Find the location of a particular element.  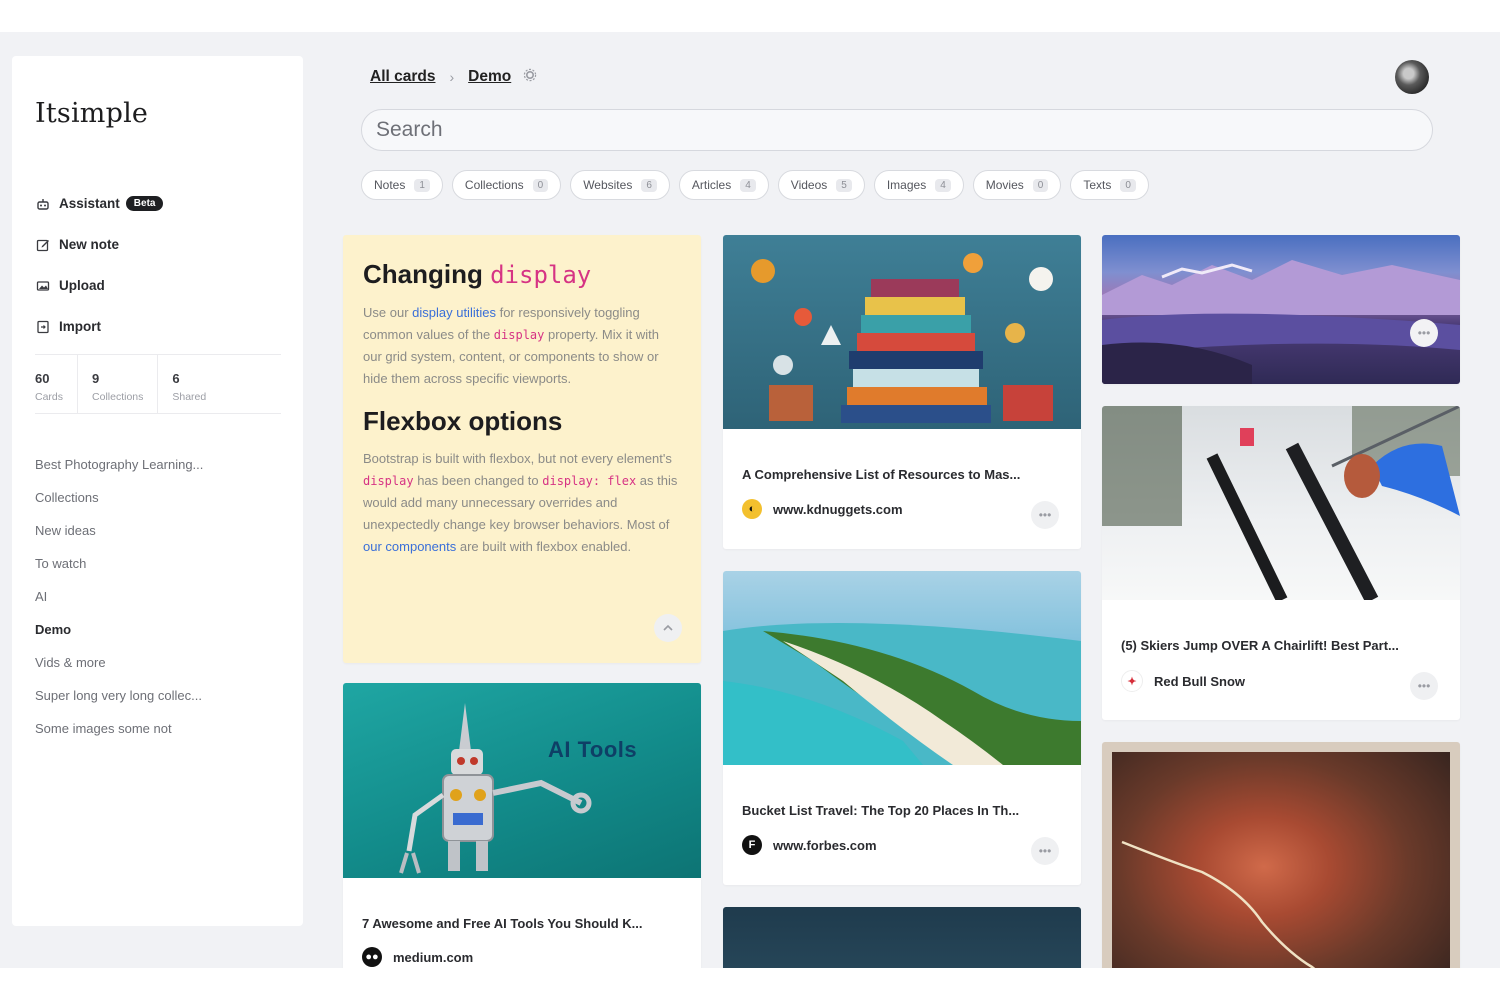

collection-item-active: Demo is located at coordinates (119, 633).